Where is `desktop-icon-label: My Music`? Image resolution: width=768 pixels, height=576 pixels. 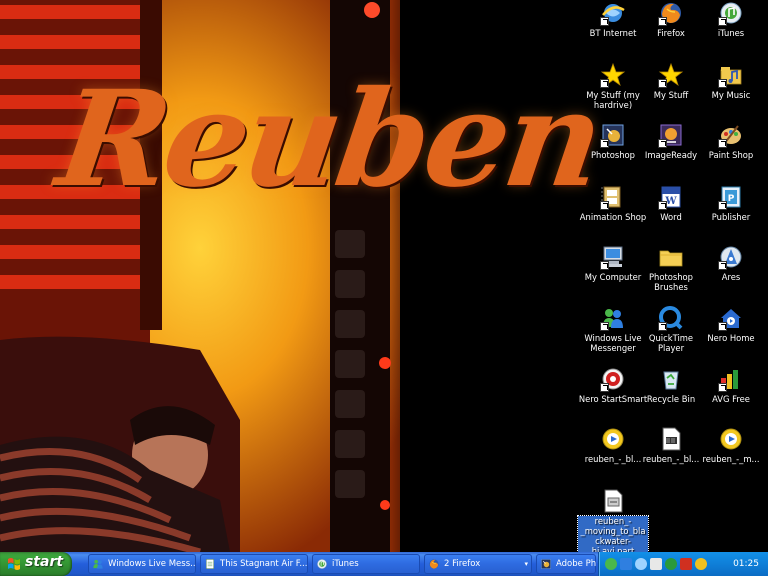
desktop-icon-label: My Music is located at coordinates (731, 95).